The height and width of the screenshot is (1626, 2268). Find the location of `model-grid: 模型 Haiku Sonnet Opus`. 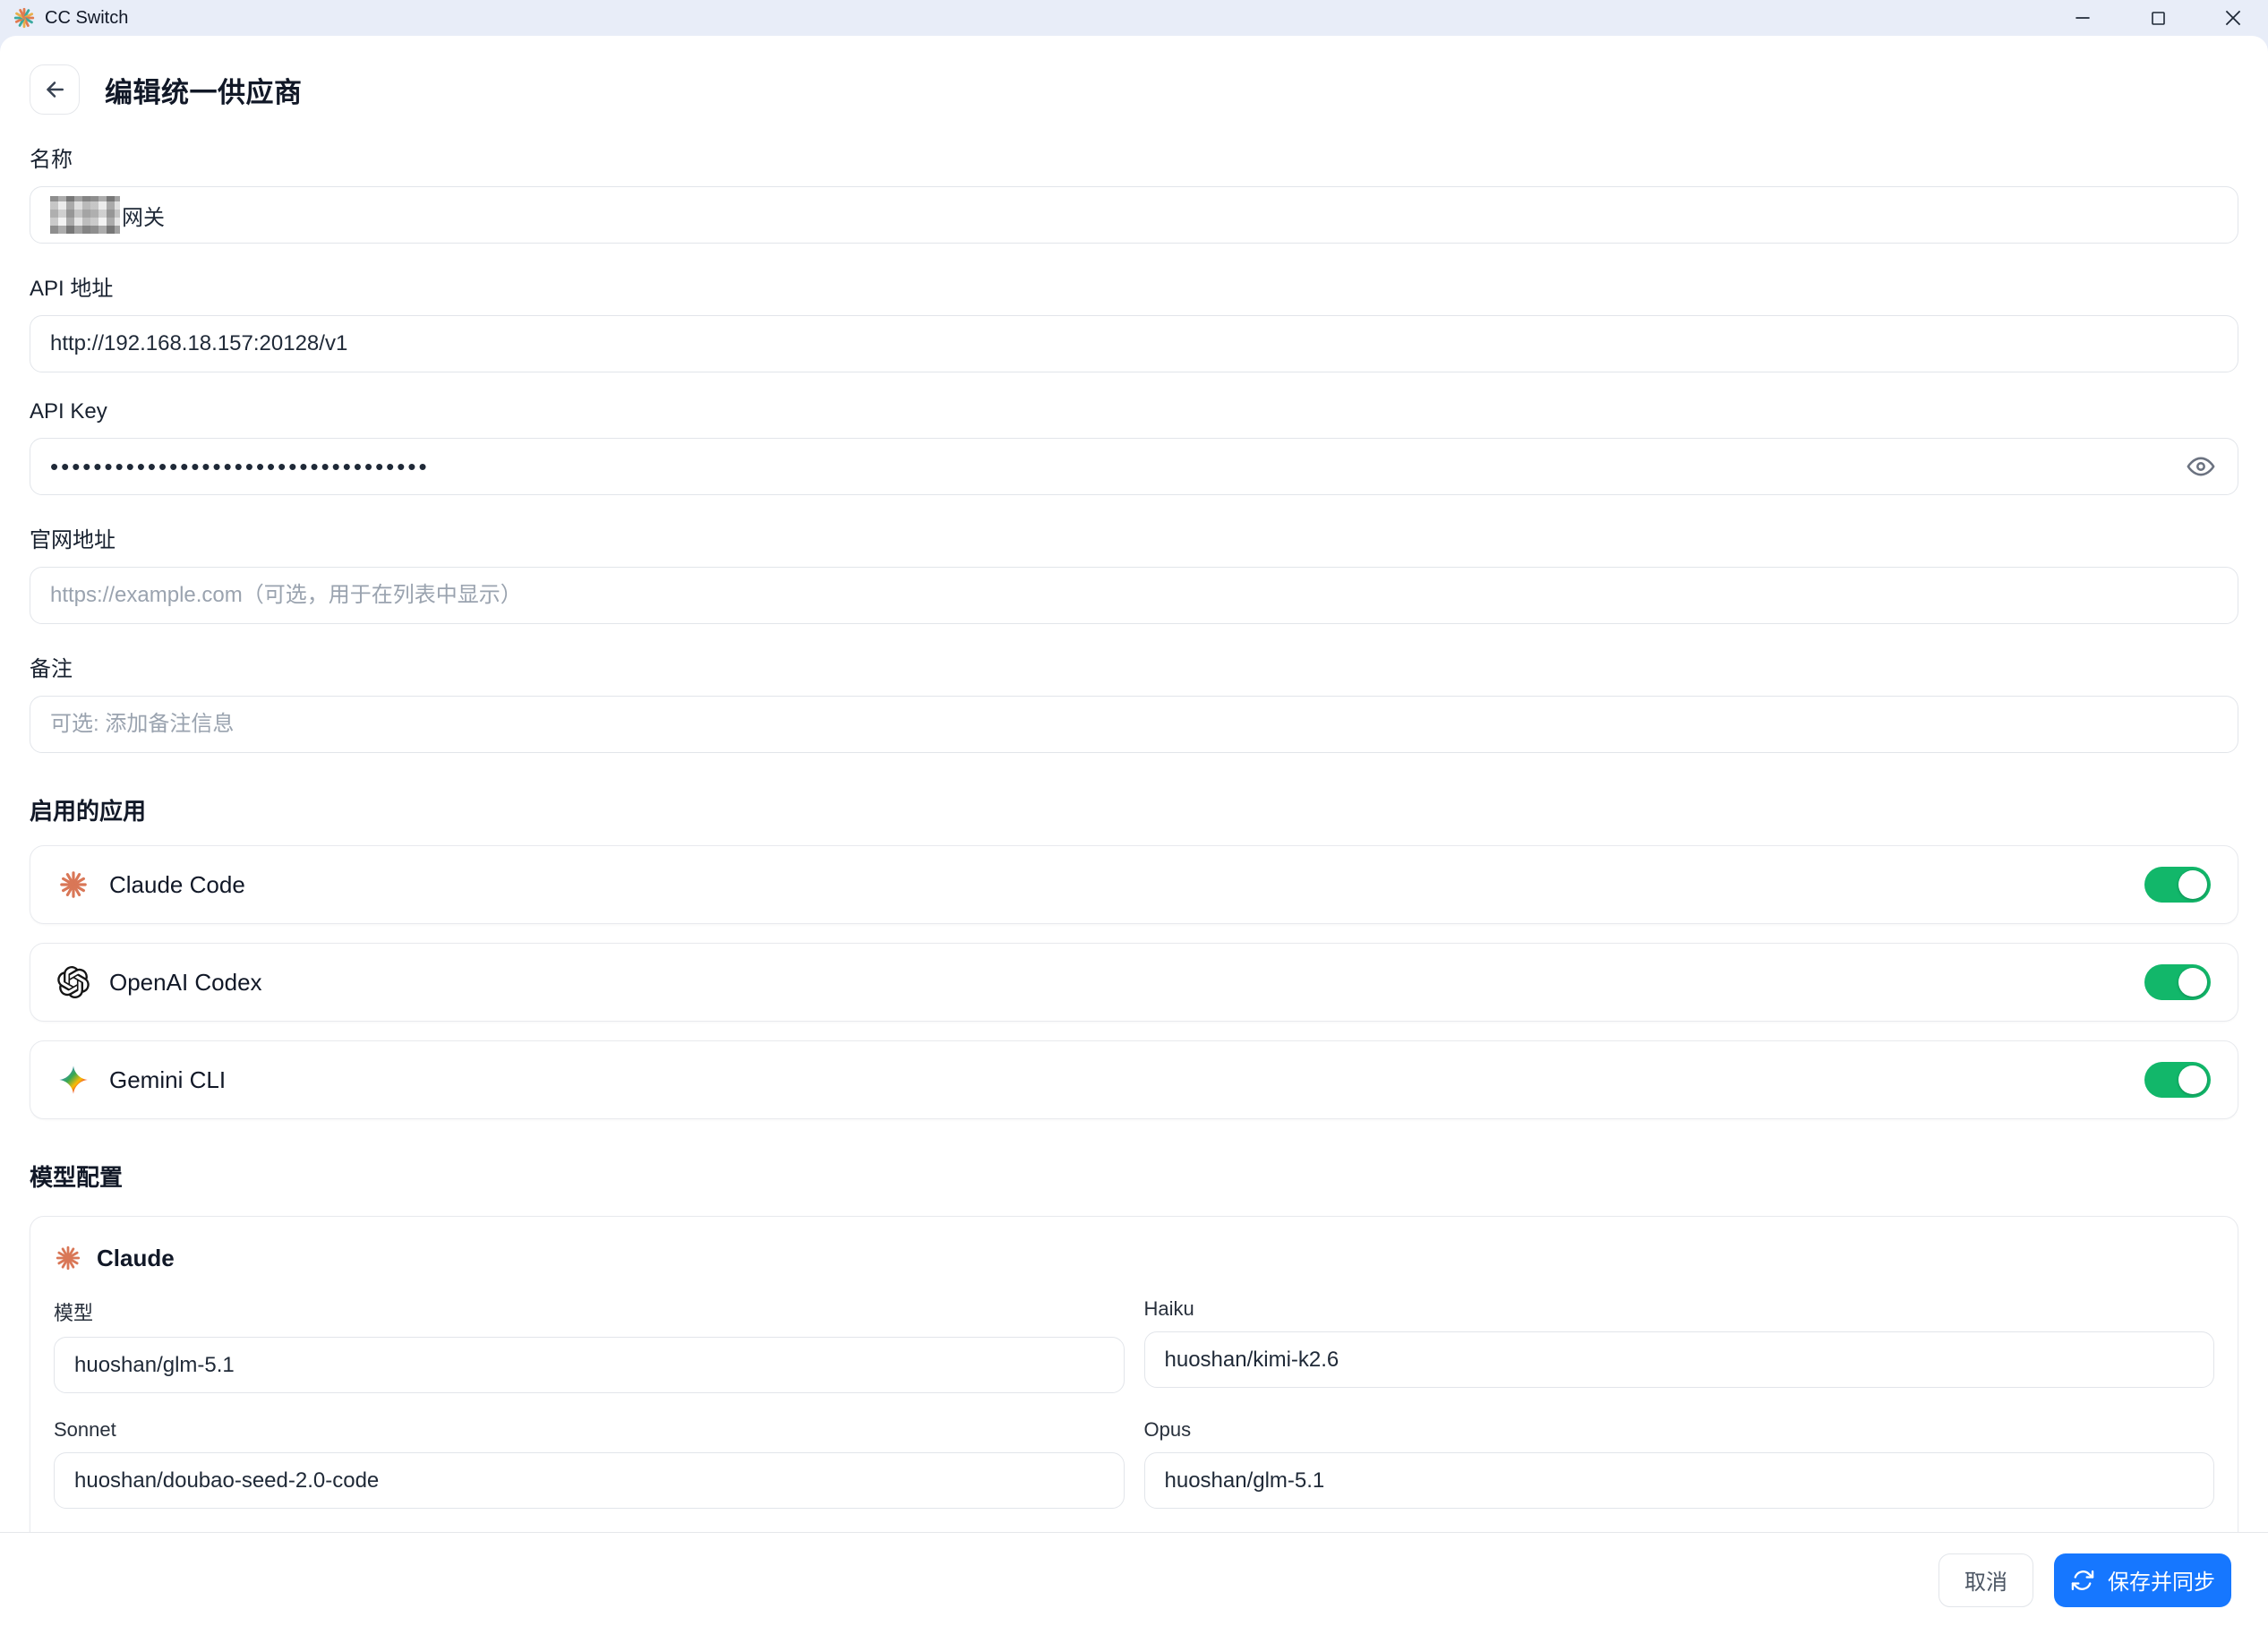

model-grid: 模型 Haiku Sonnet Opus is located at coordinates (1134, 1414).